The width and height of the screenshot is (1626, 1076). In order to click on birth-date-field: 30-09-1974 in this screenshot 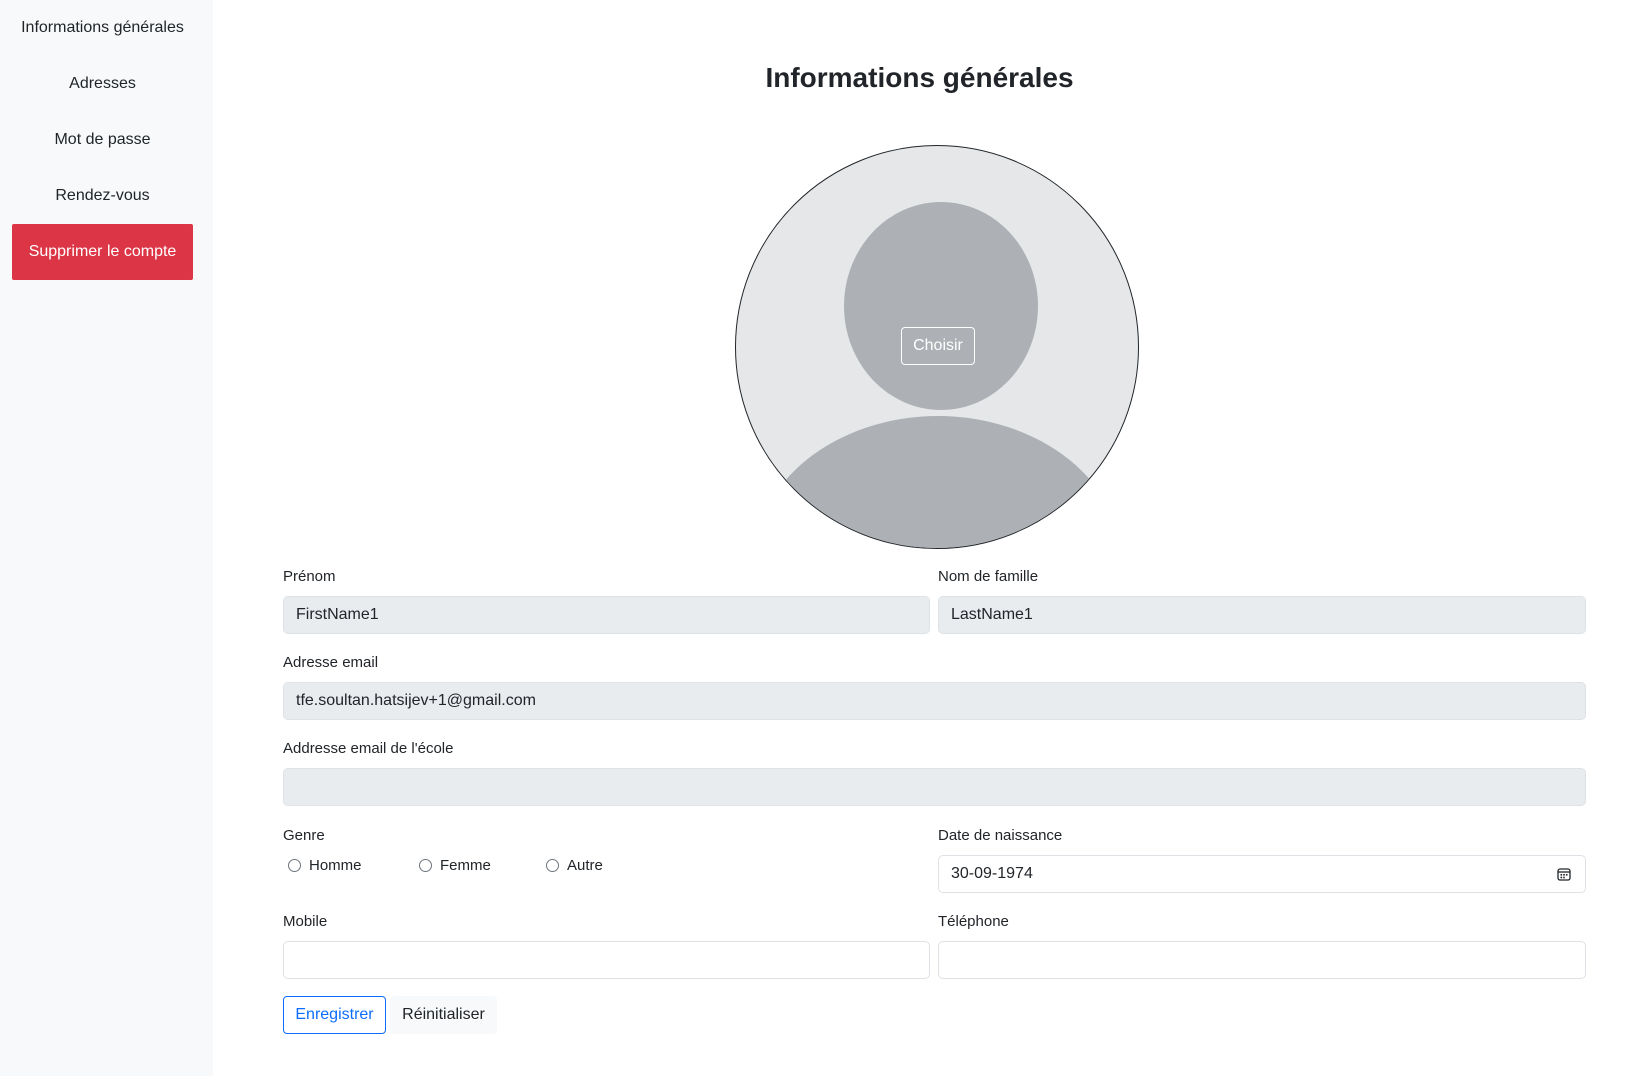, I will do `click(1262, 874)`.